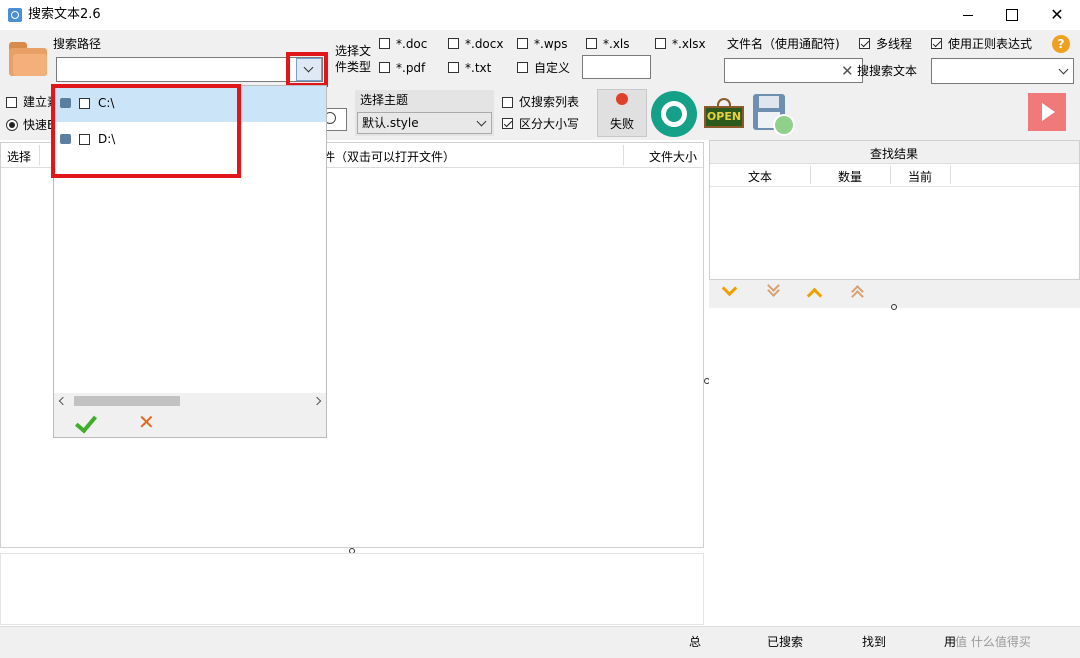 Image resolution: width=1080 pixels, height=658 pixels. I want to click on open-sign-icon: OPEN, so click(724, 114).